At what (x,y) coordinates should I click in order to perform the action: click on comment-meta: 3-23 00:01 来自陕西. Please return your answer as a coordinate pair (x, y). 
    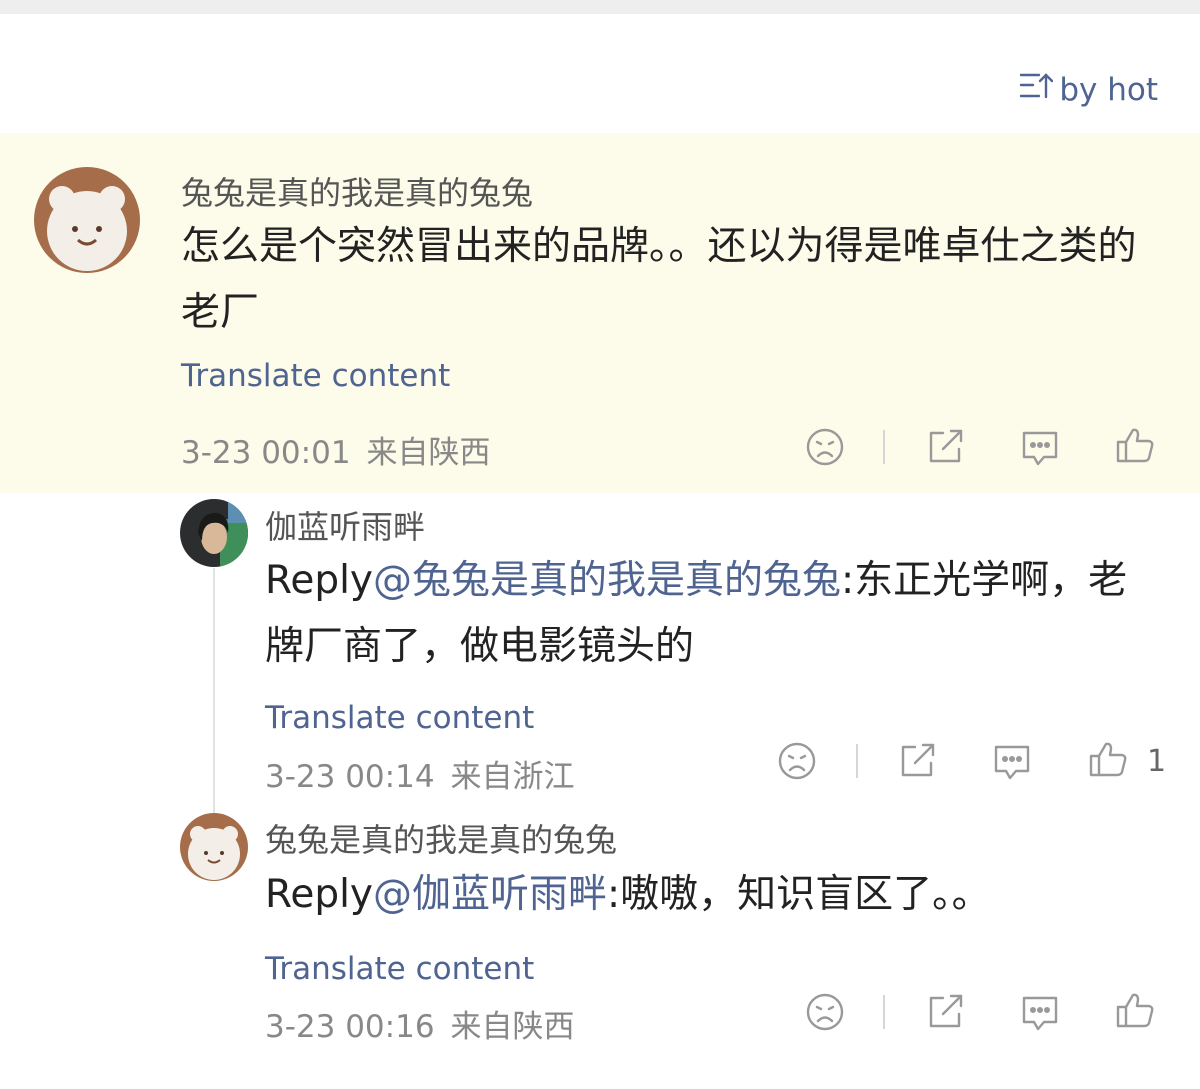
    Looking at the image, I should click on (336, 449).